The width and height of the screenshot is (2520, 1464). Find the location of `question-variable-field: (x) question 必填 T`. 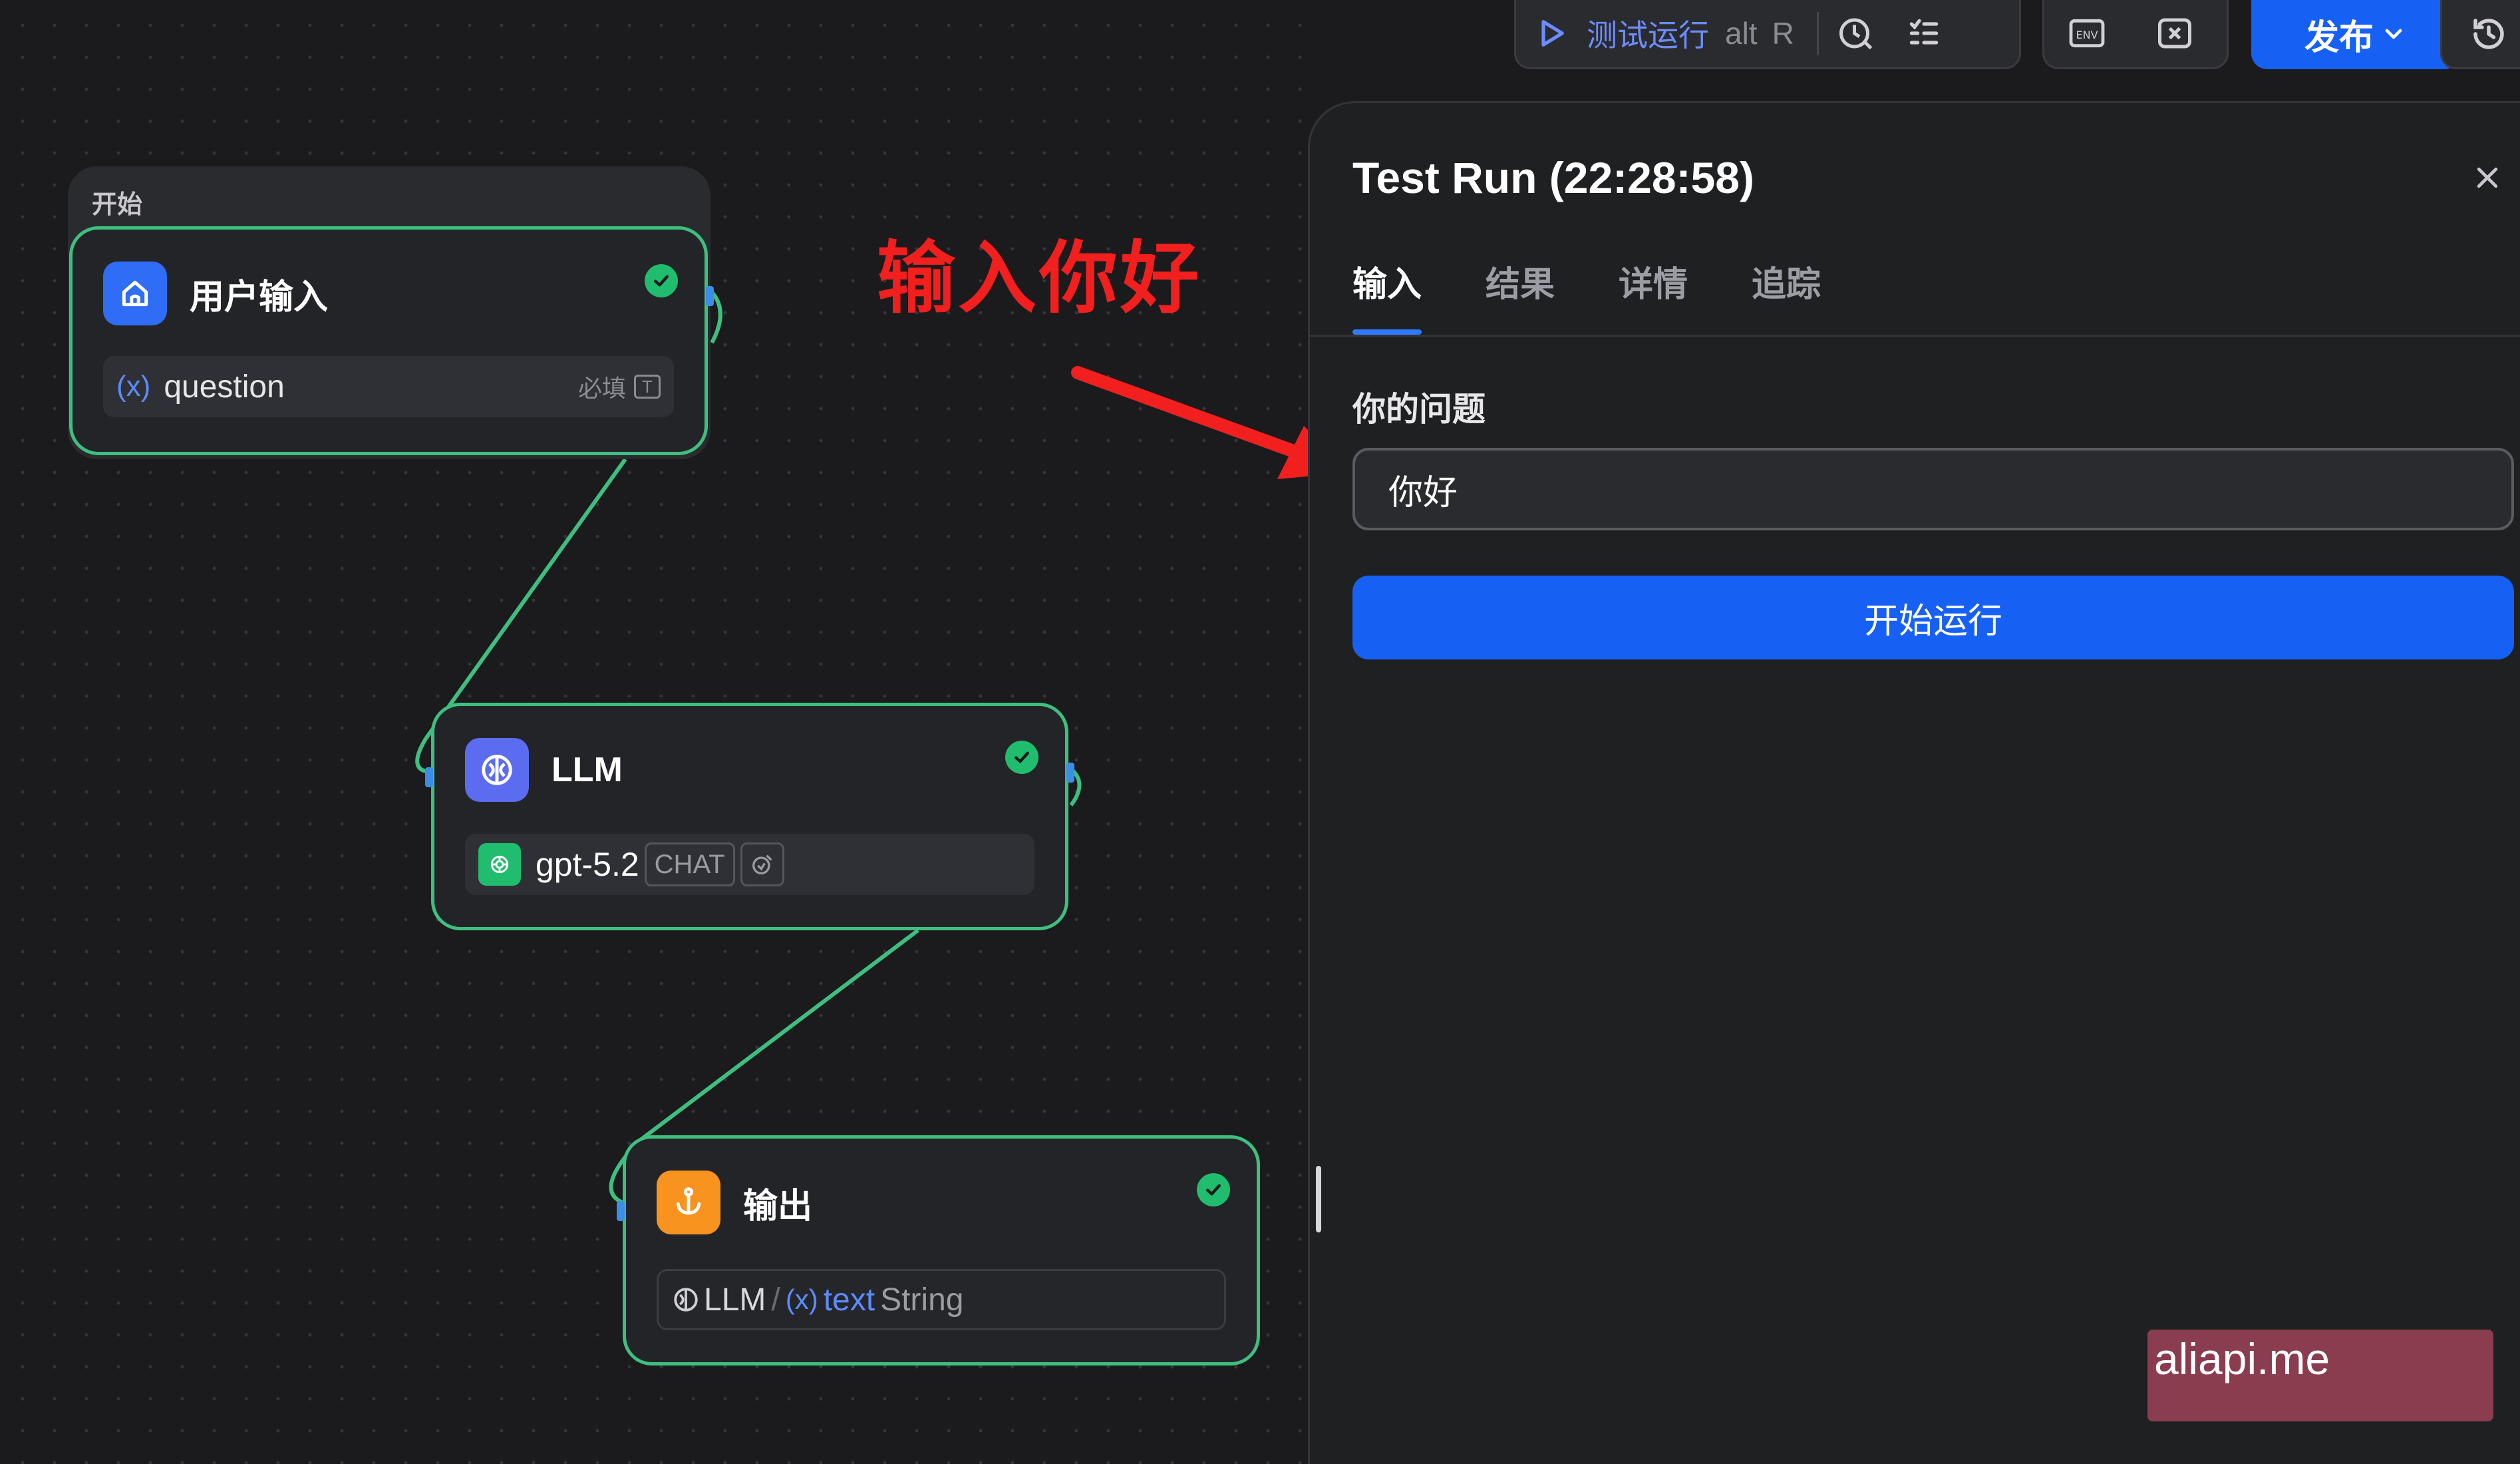

question-variable-field: (x) question 必填 T is located at coordinates (389, 386).